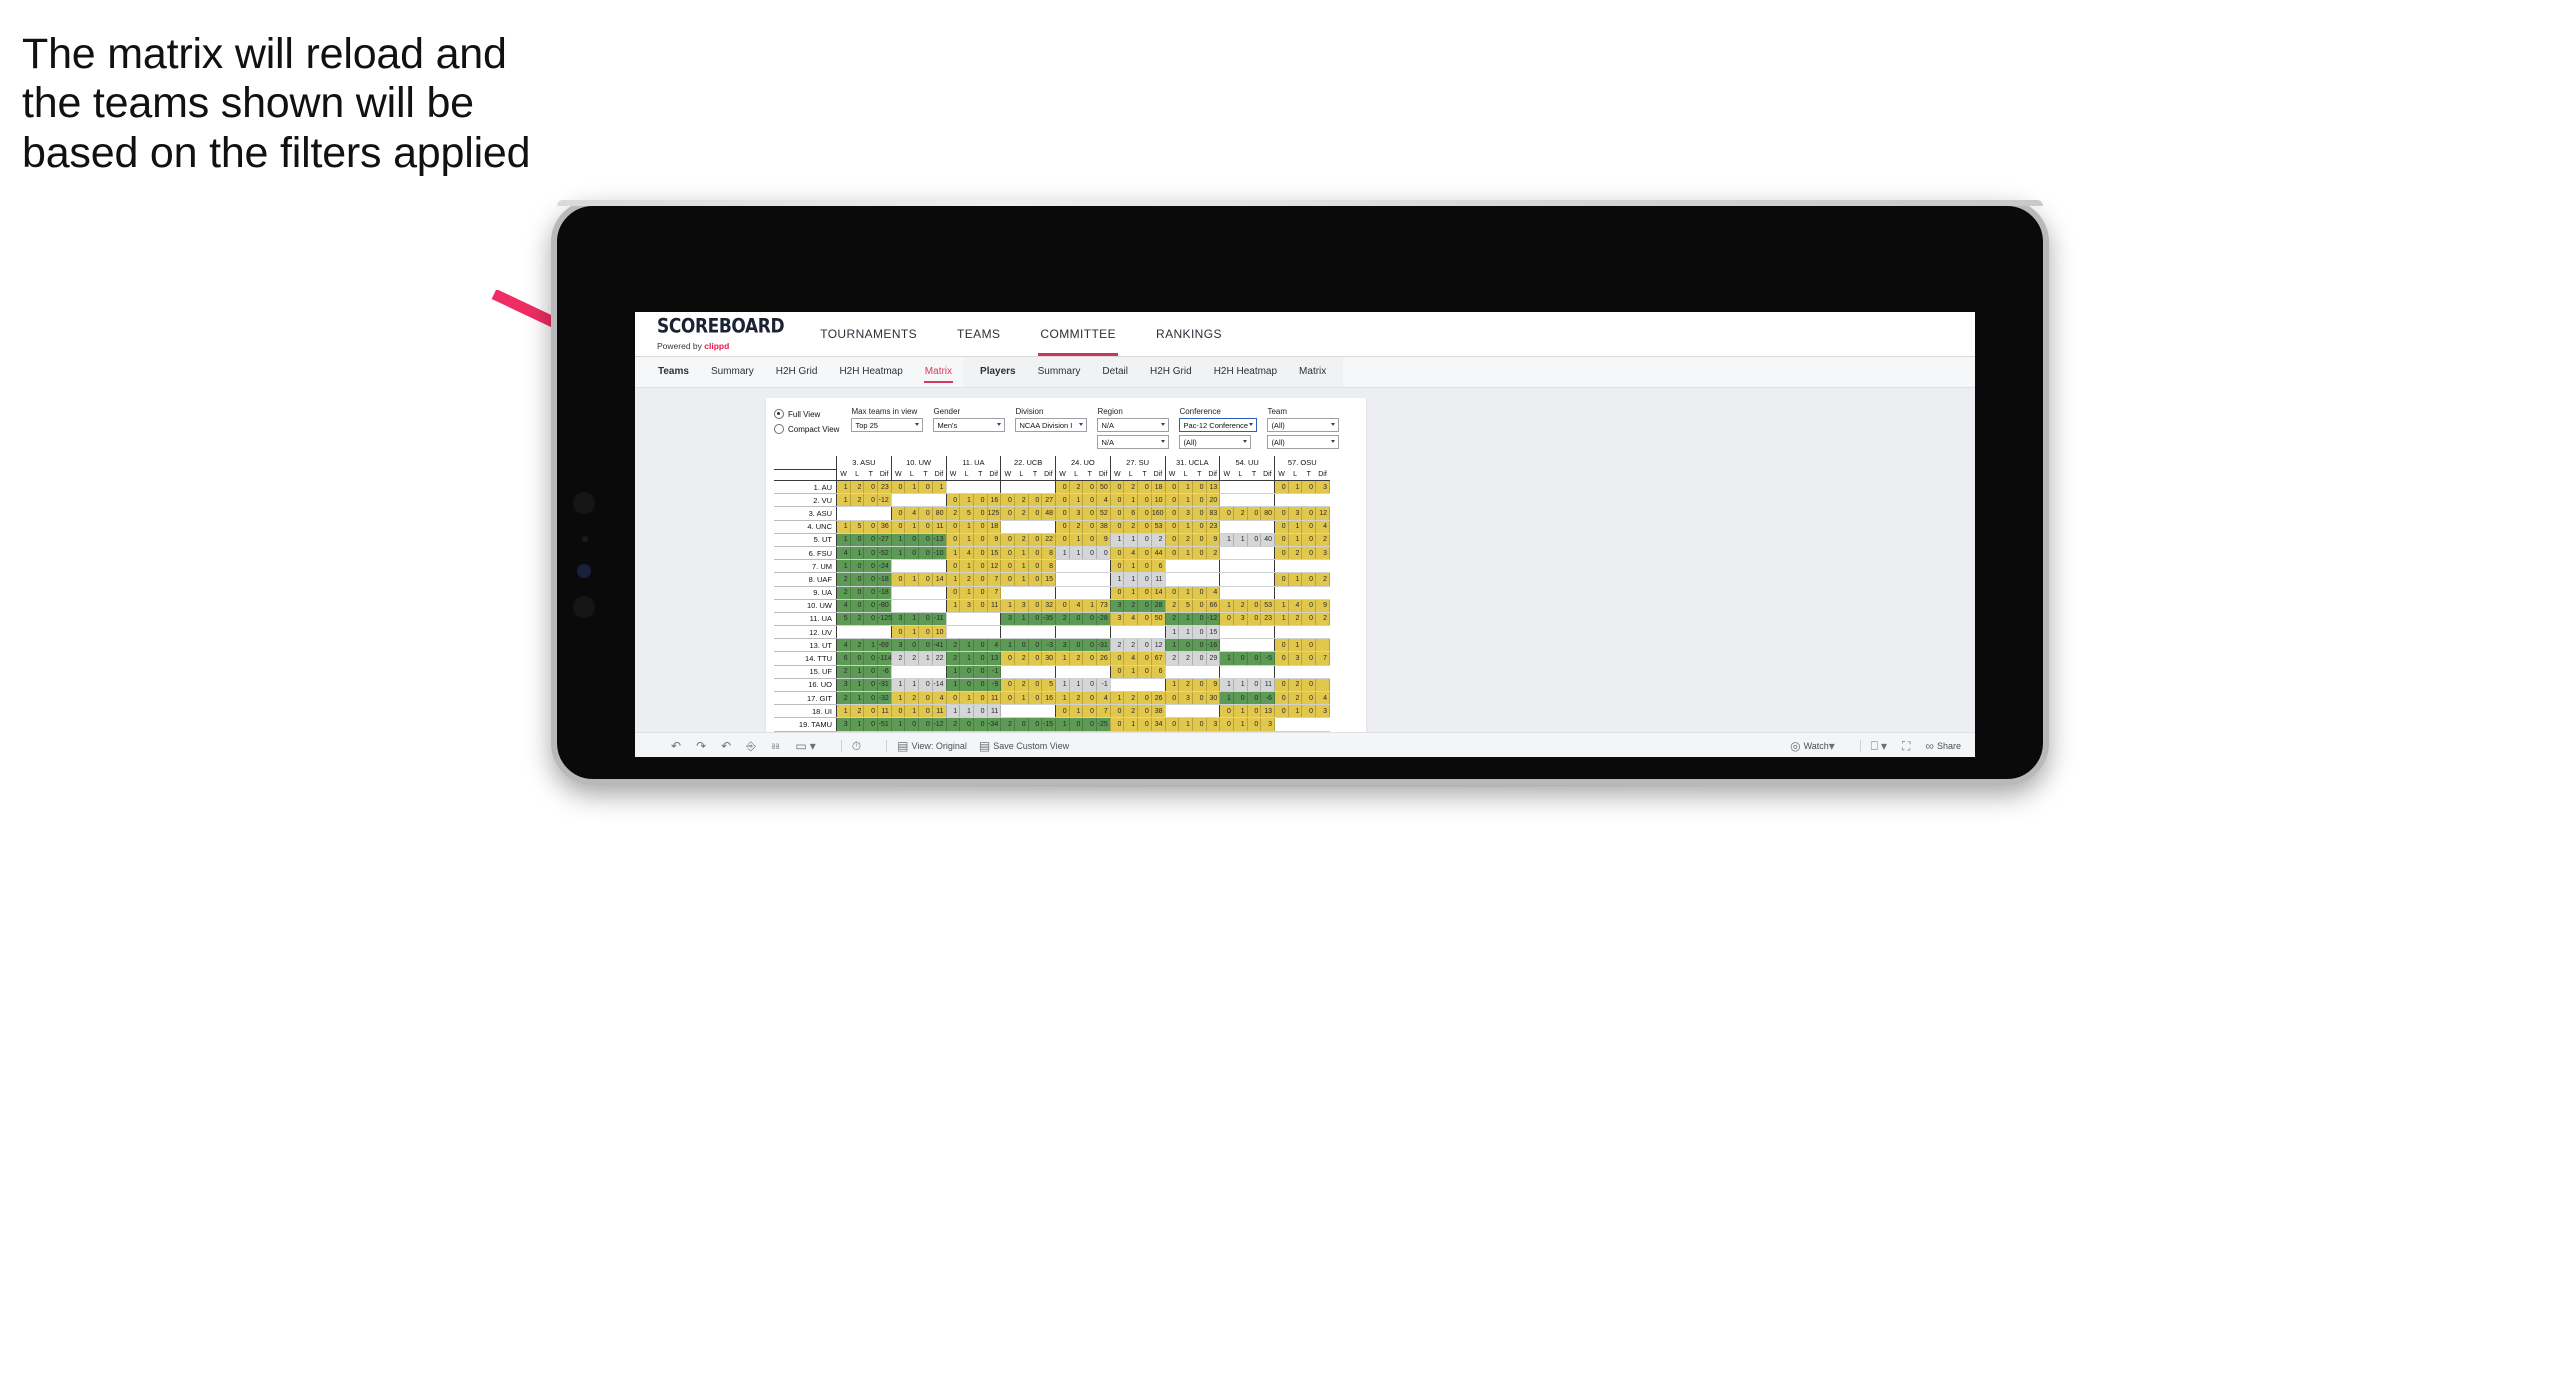  I want to click on brand-logo: SCOREBOARD Powered by clippd, so click(717, 334).